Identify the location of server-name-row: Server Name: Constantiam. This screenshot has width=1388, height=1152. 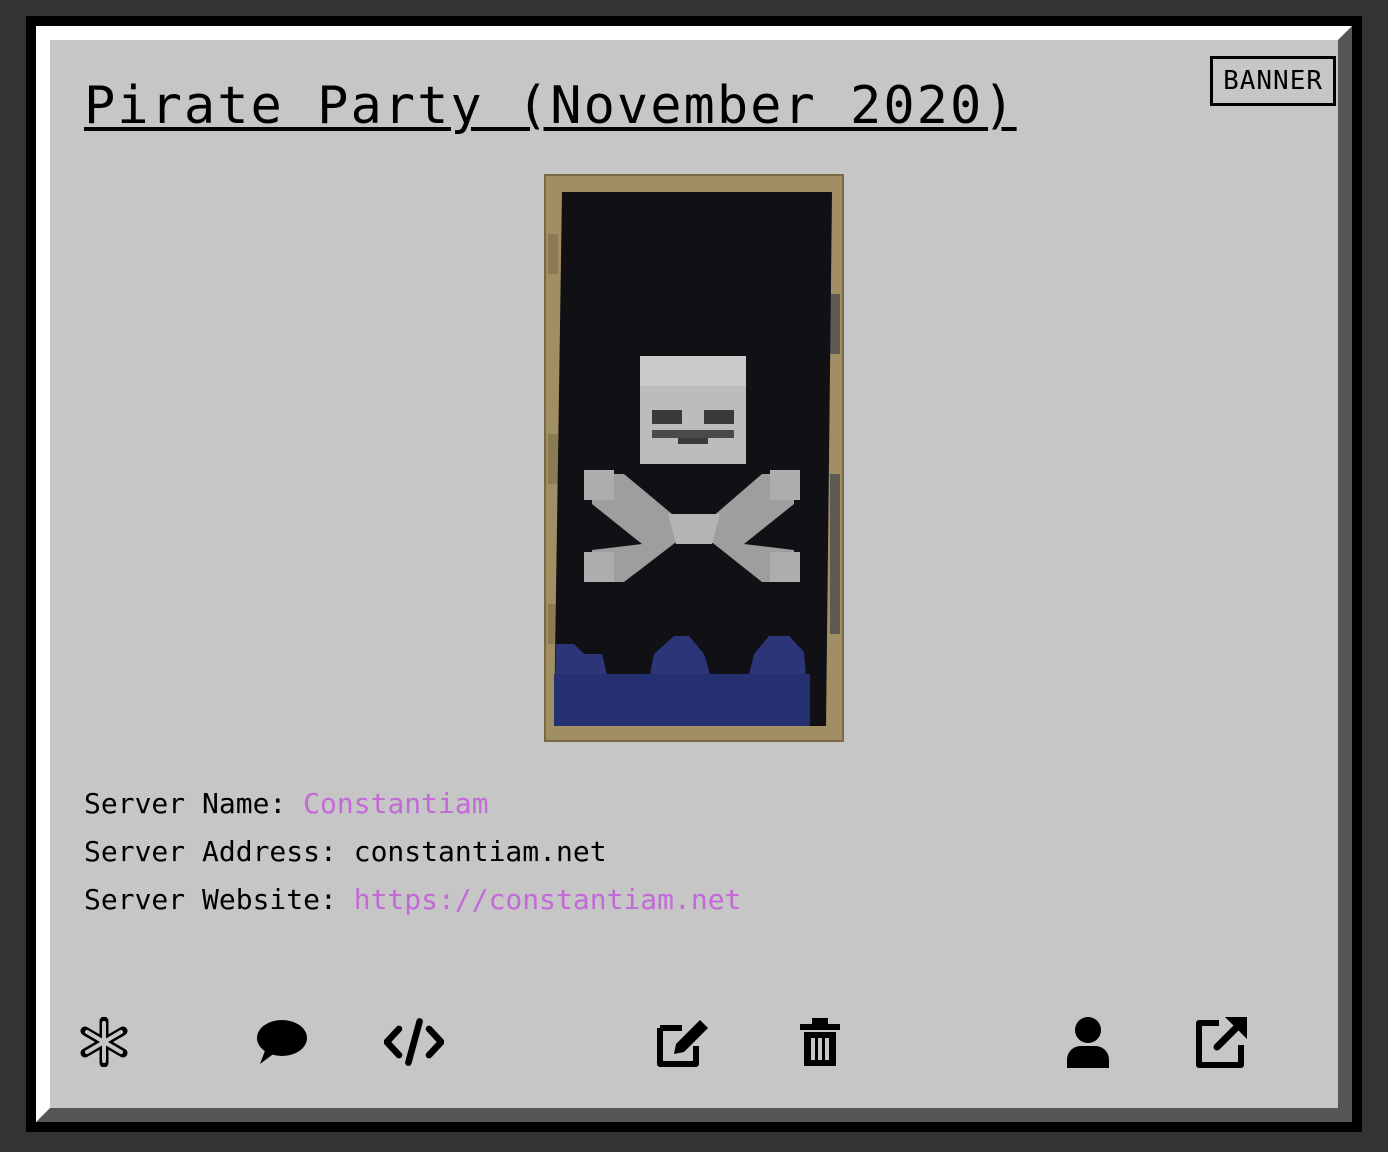
(412, 804).